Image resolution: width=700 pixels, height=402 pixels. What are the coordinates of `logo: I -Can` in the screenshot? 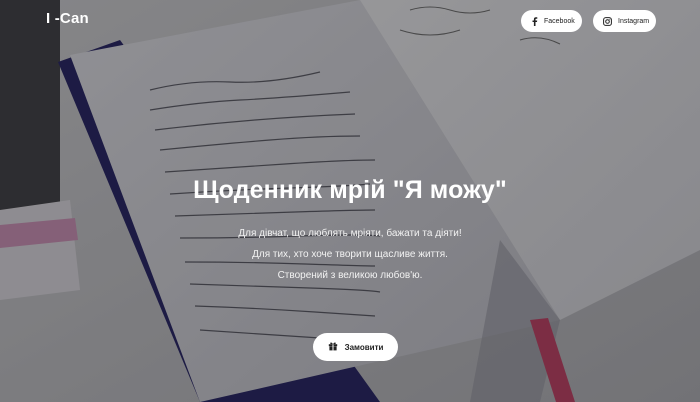 It's located at (67, 18).